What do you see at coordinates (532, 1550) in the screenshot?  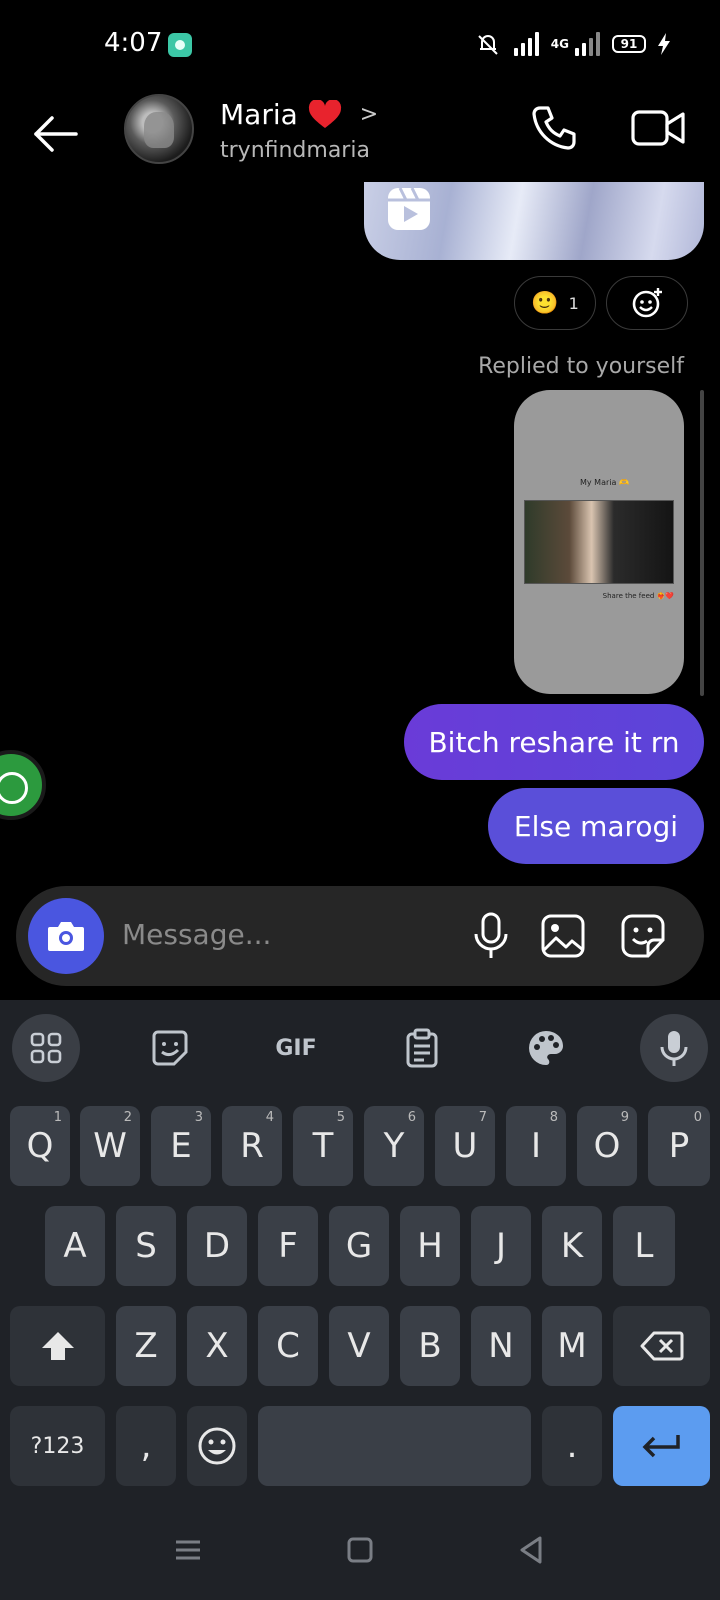 I see `back-triangle-icon` at bounding box center [532, 1550].